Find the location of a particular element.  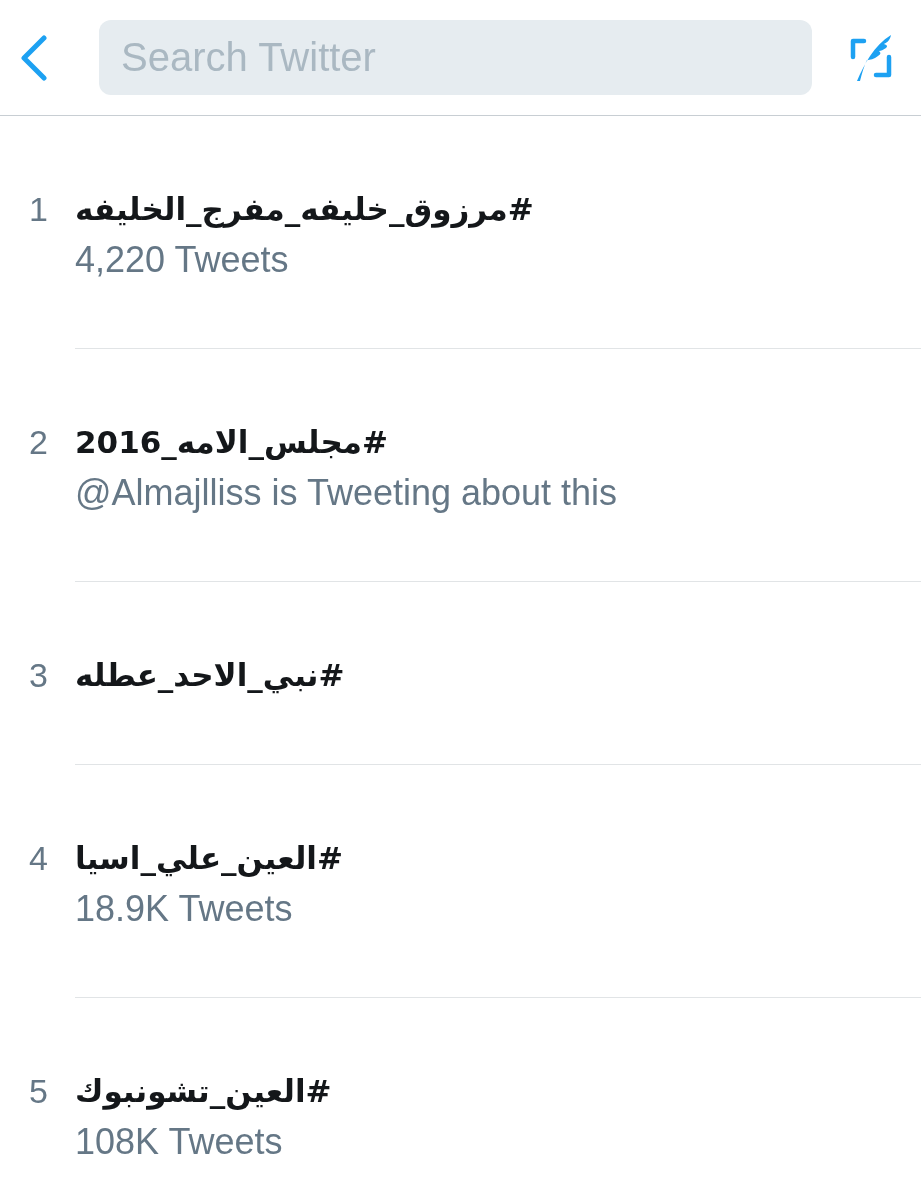

feather-compose-icon is located at coordinates (871, 57).